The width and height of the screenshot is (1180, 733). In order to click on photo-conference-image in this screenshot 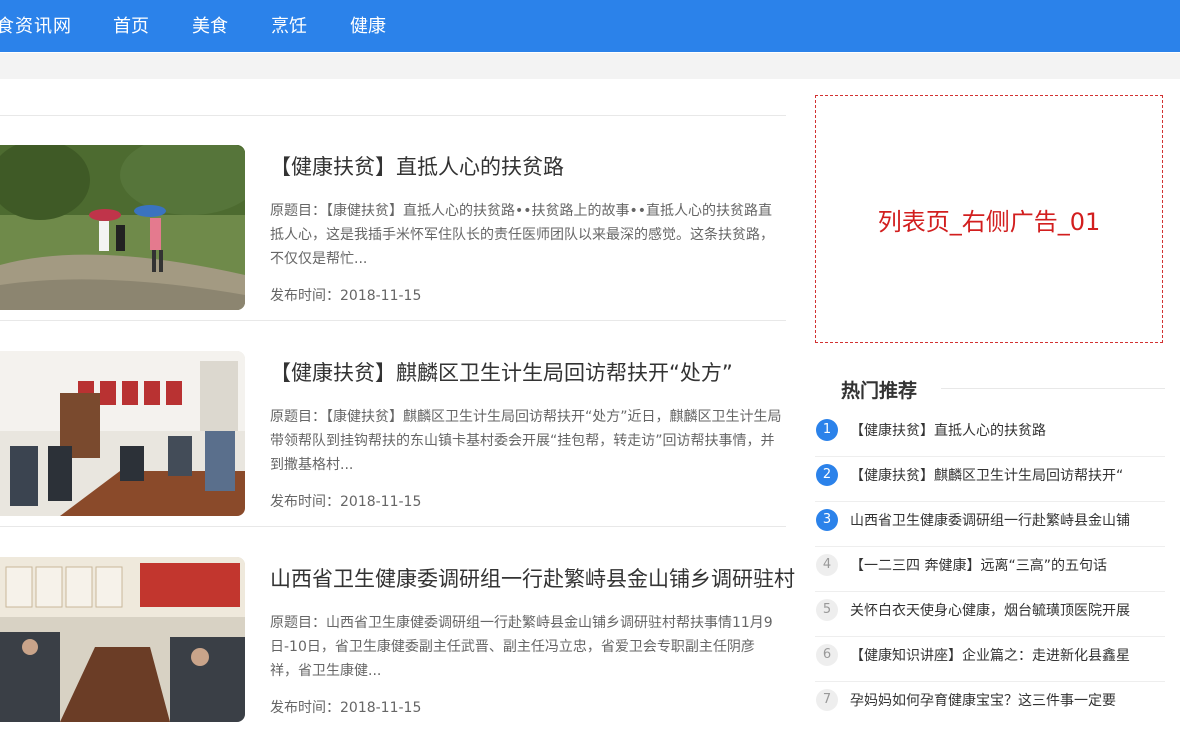, I will do `click(122, 639)`.